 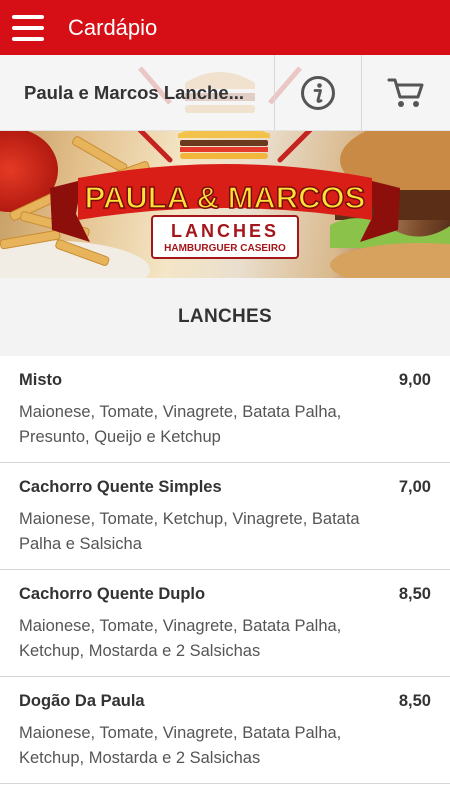 I want to click on logo-main-text: PAULA & MARCOS, so click(x=225, y=197).